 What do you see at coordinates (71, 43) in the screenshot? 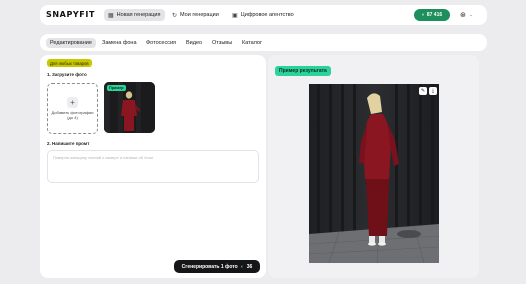
I see `tab-editing: Редактирование` at bounding box center [71, 43].